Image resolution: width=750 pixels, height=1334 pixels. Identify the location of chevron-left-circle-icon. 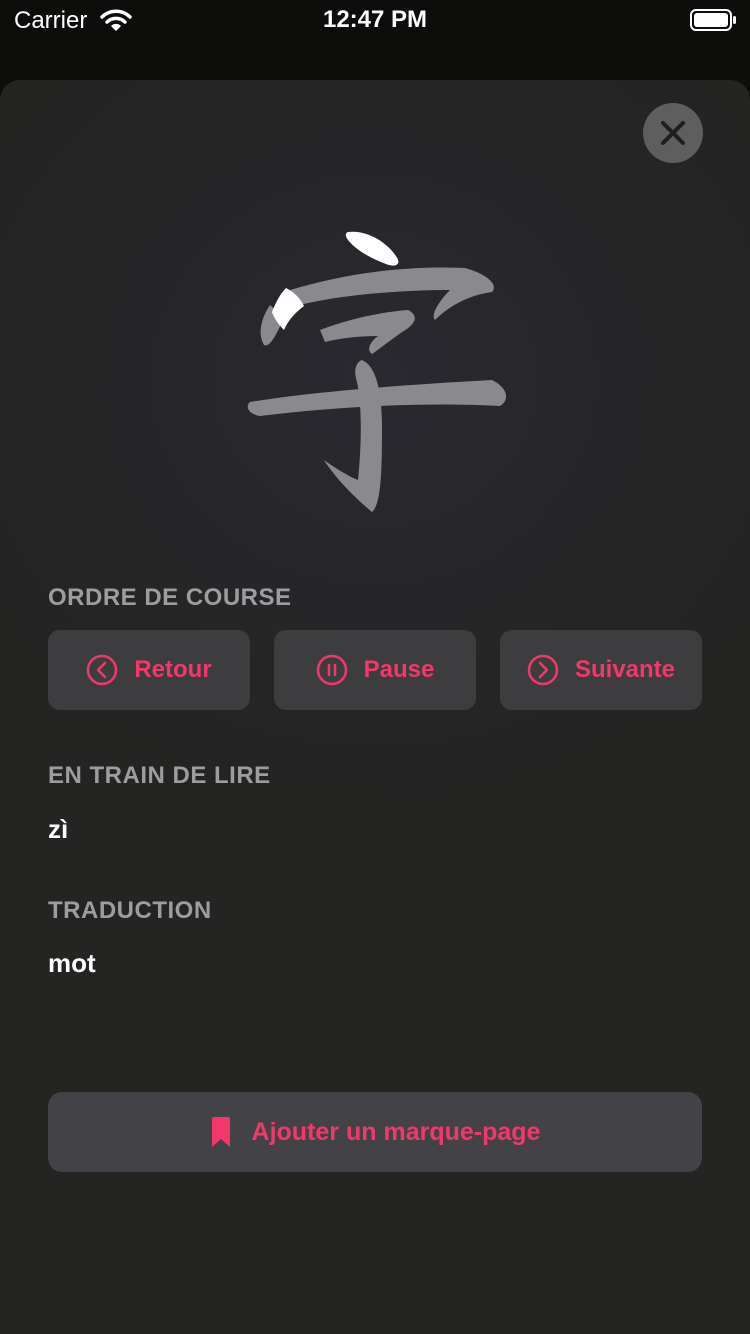
(102, 670).